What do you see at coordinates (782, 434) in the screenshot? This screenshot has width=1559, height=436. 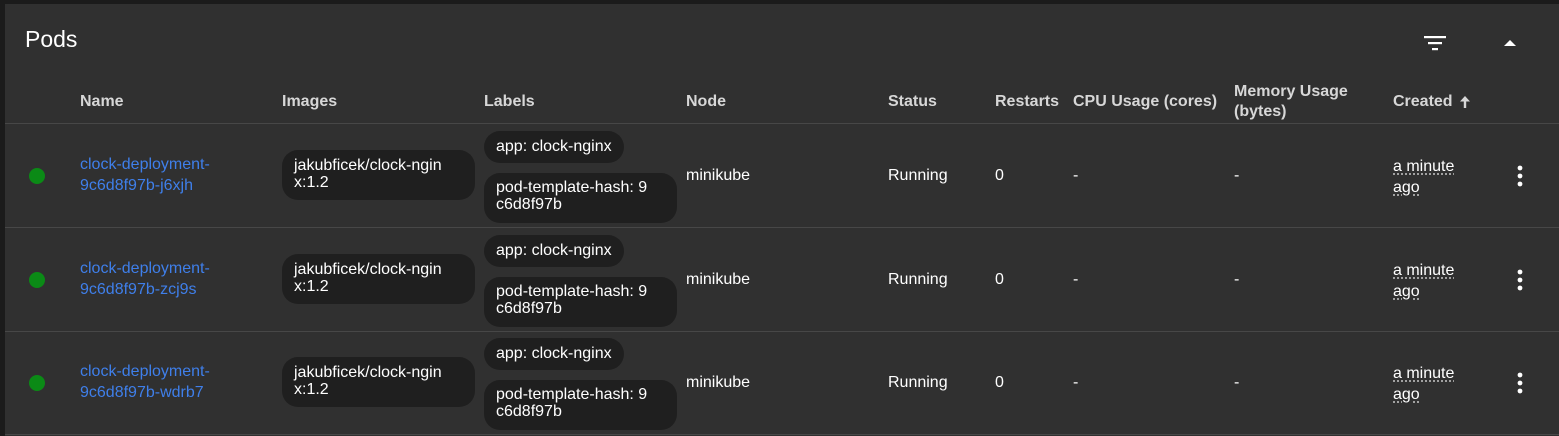 I see `row-divider` at bounding box center [782, 434].